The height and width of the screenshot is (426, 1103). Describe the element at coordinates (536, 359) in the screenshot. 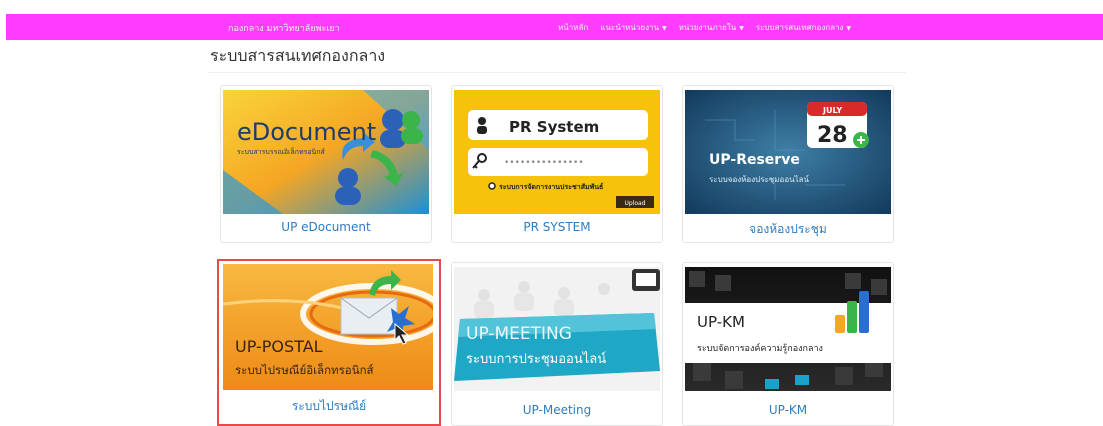

I see `meeting-subtitle: ระบบการประชุมออนไลน์` at that location.